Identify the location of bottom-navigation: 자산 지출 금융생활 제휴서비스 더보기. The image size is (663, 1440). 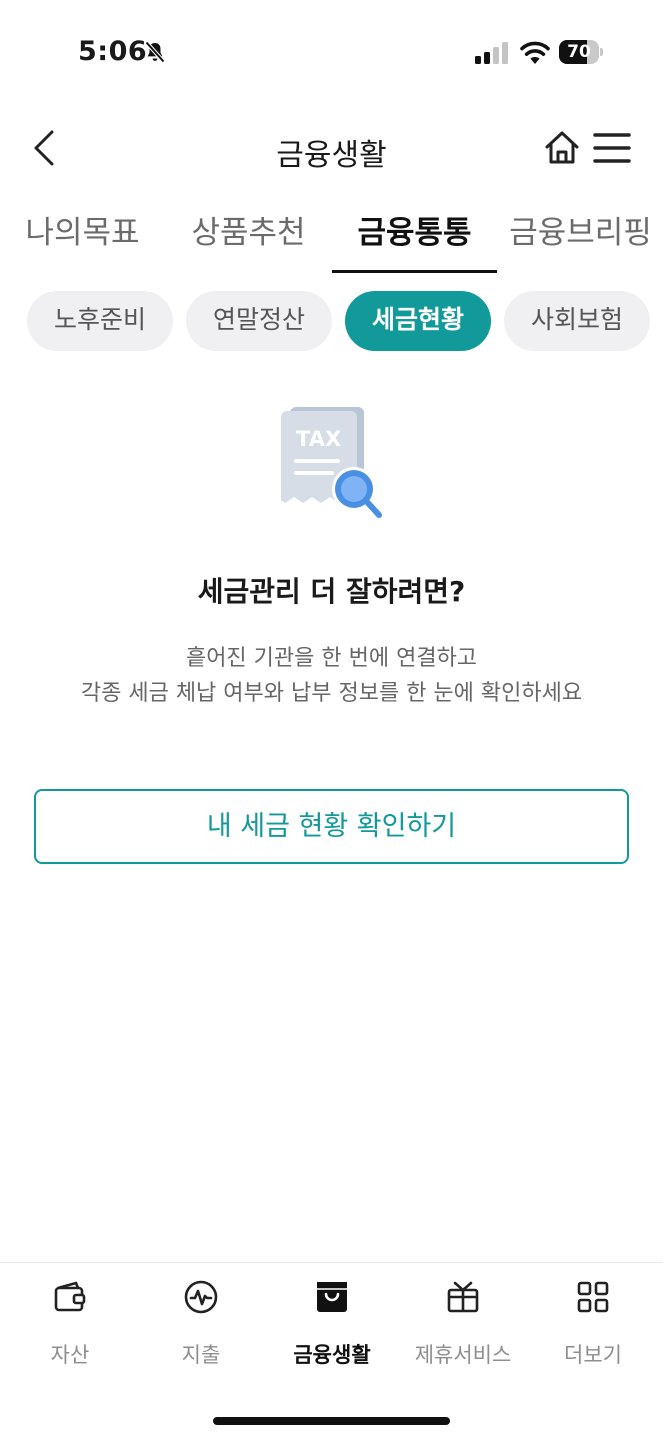
(331, 1351).